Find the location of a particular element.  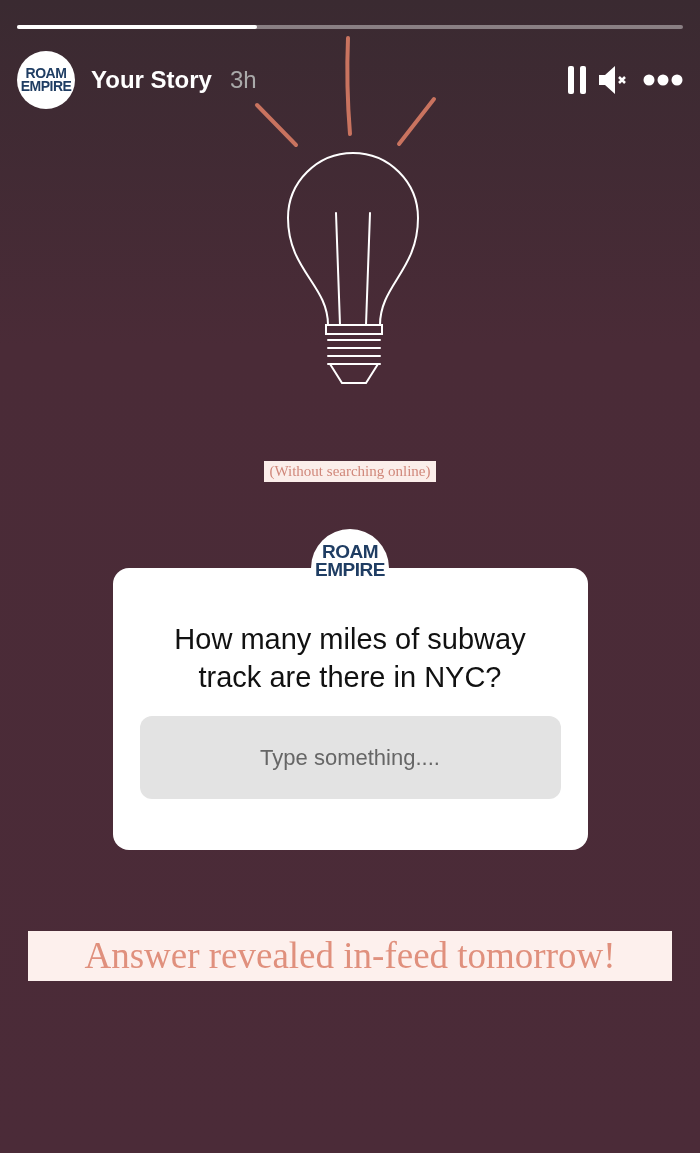

avatar: ROAM EMPIRE is located at coordinates (46, 80).